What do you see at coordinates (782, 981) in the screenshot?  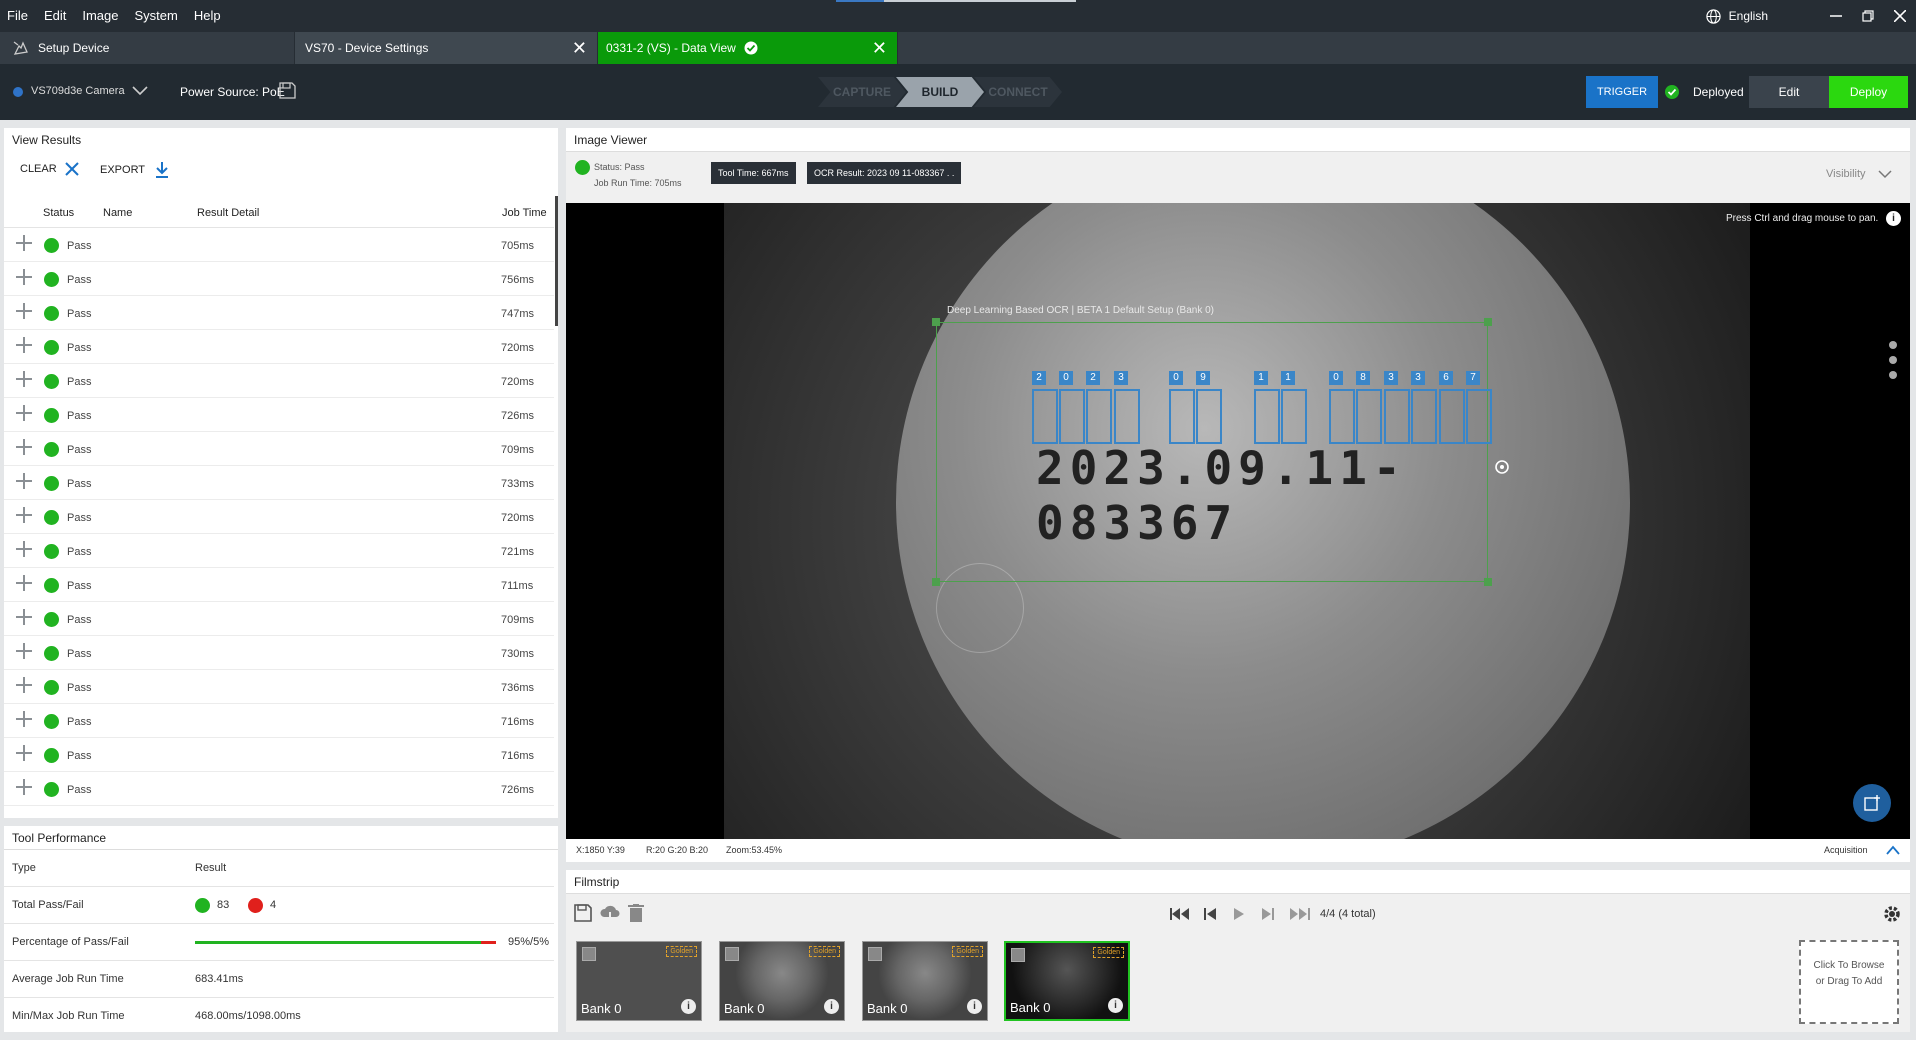 I see `filmstrip-thumb-2: Golden Bank 0 i` at bounding box center [782, 981].